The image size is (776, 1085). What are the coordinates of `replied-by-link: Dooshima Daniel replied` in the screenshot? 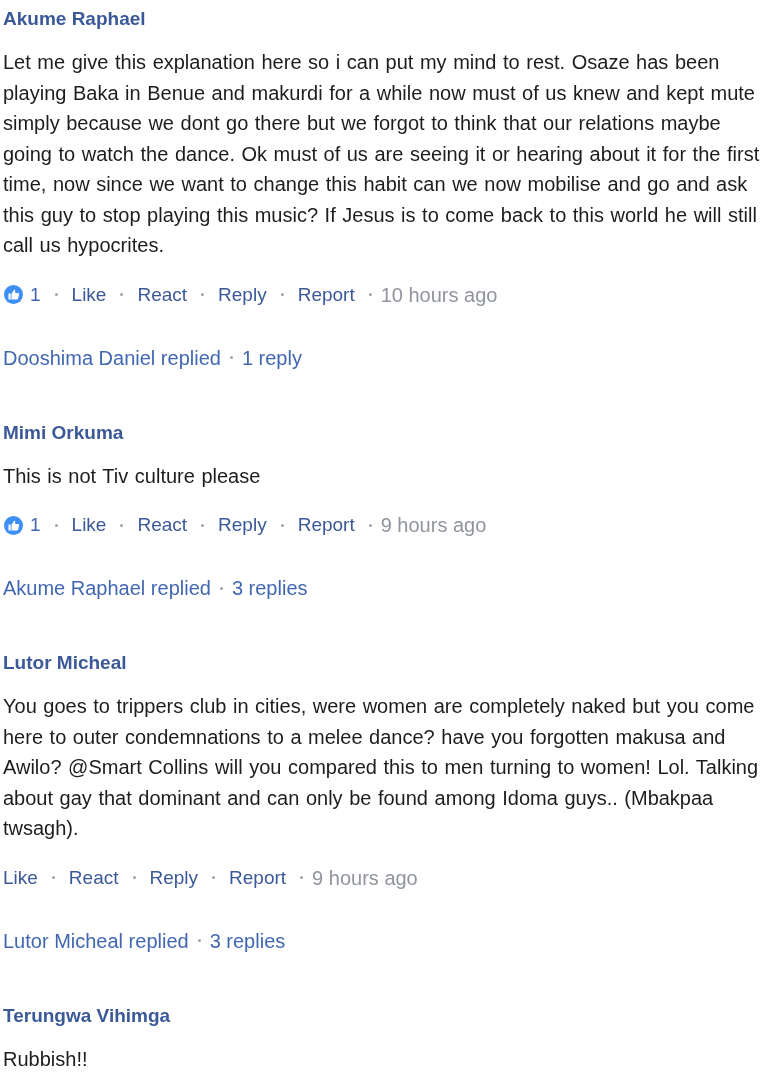 It's located at (112, 357).